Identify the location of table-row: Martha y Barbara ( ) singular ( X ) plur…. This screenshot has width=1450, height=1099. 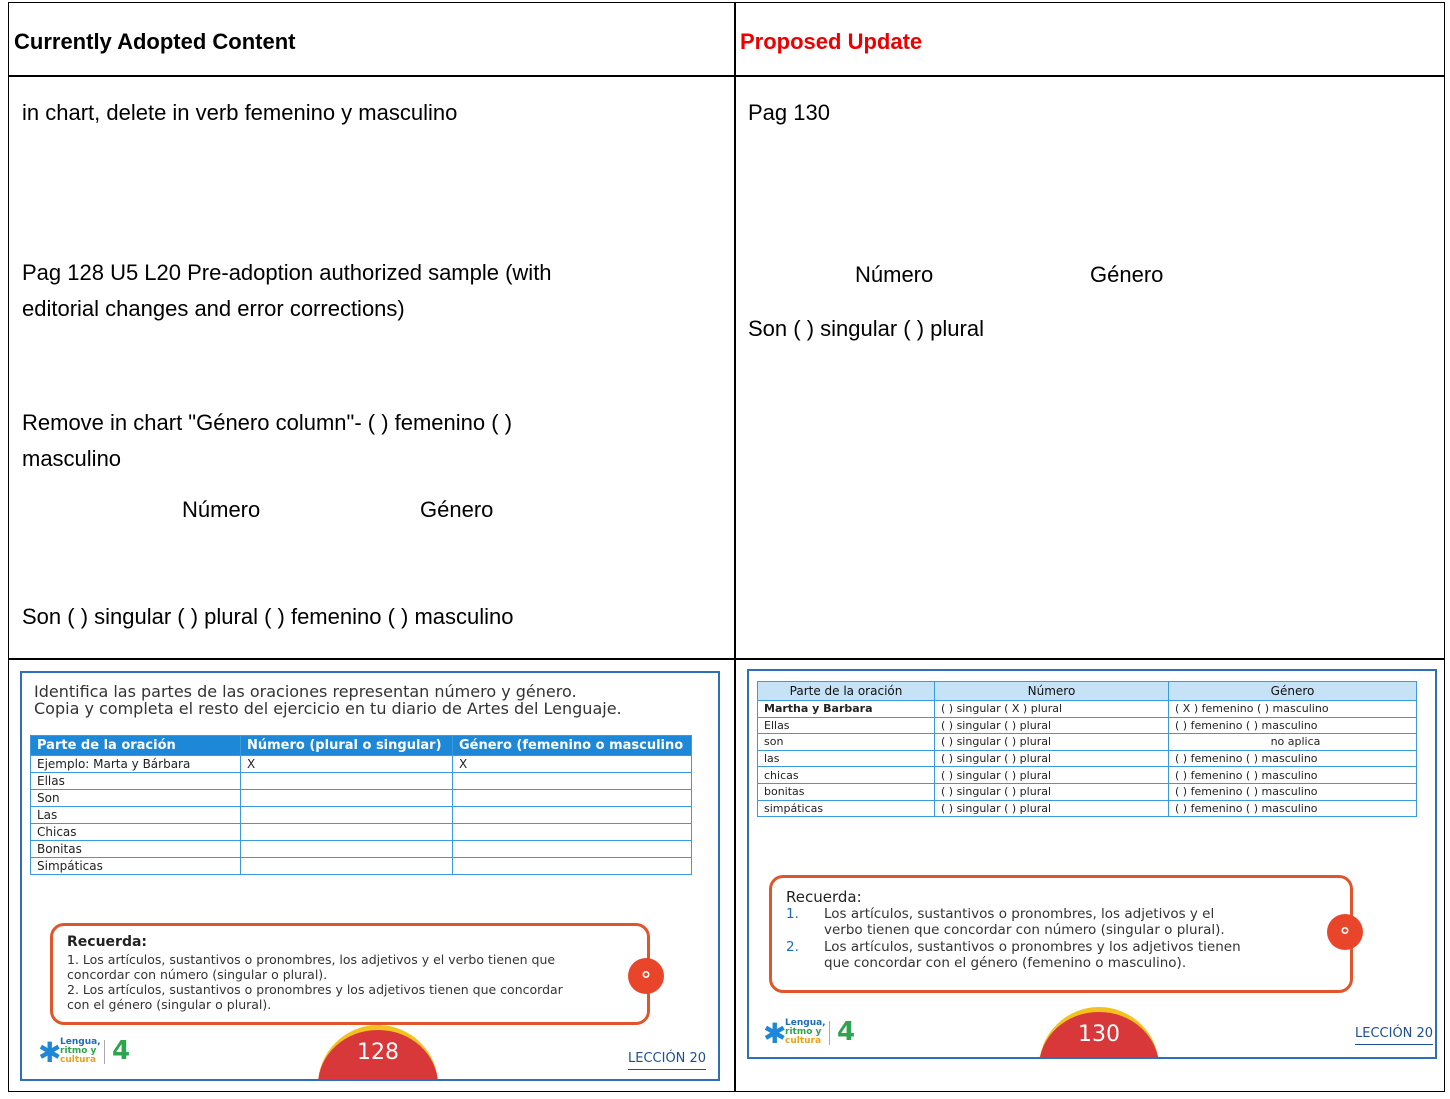
(1087, 709).